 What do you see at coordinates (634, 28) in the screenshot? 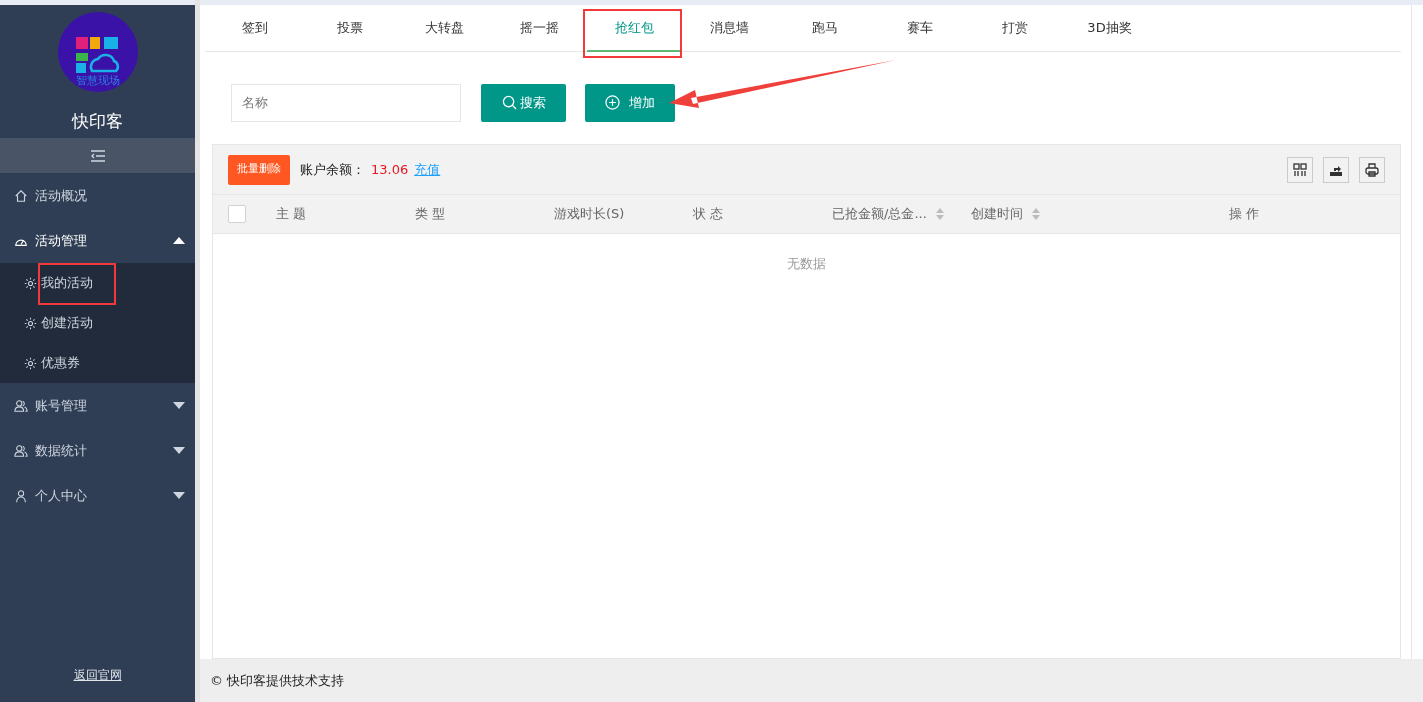
I see `tab: 抢红包` at bounding box center [634, 28].